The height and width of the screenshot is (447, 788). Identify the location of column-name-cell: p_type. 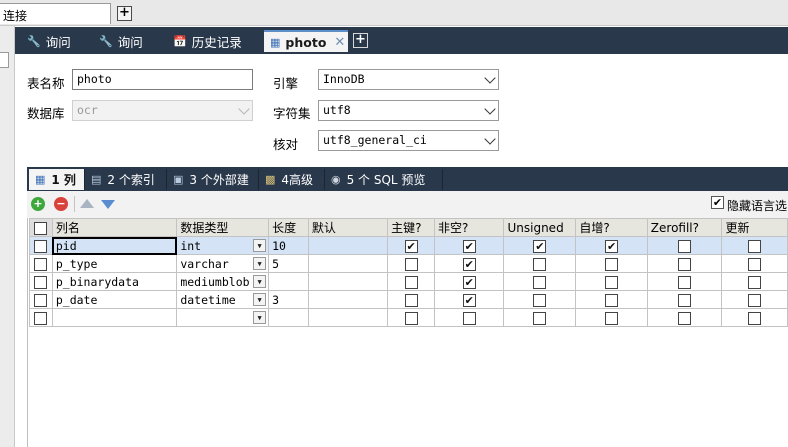
(114, 263).